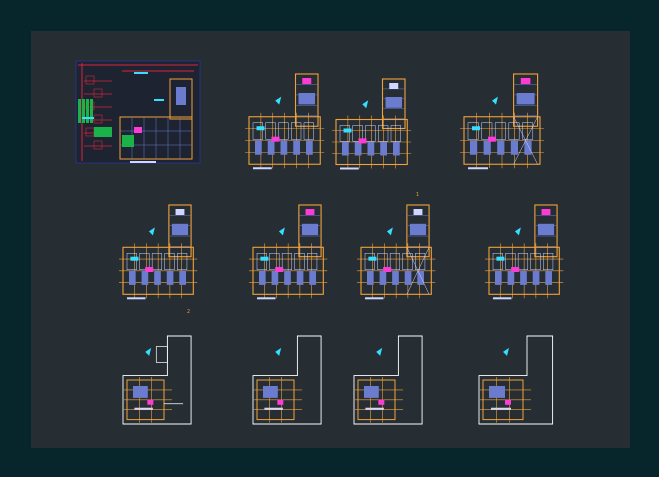 The width and height of the screenshot is (659, 477). I want to click on plan-row2-b, so click(288, 252).